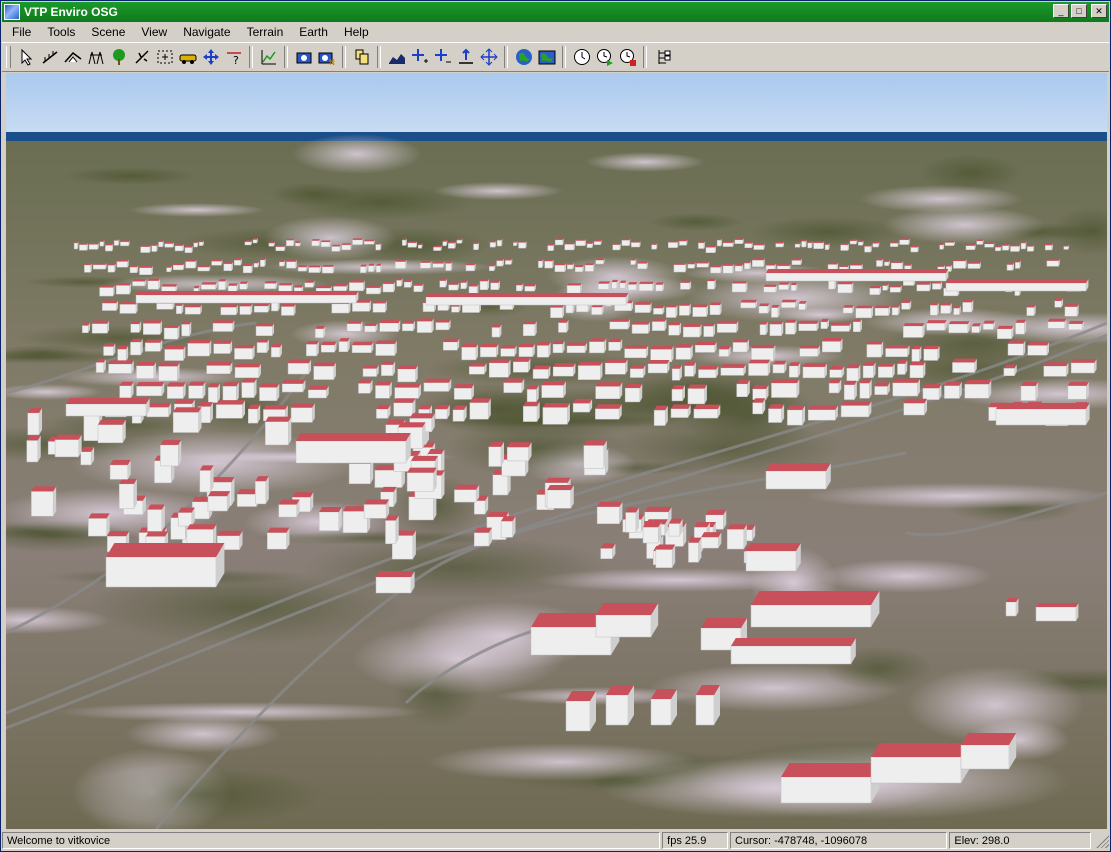  I want to click on vehicle-button, so click(187, 57).